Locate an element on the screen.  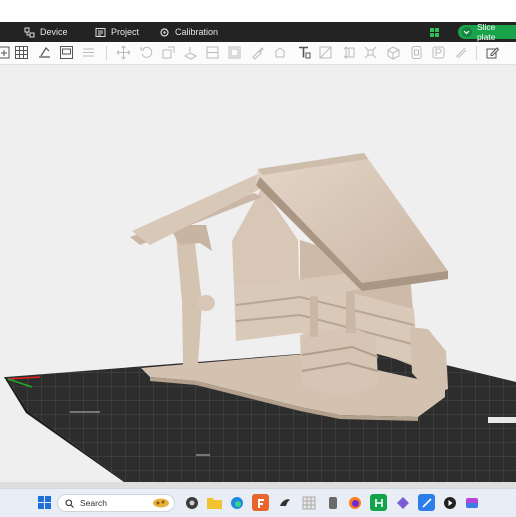
move-button is located at coordinates (123, 52).